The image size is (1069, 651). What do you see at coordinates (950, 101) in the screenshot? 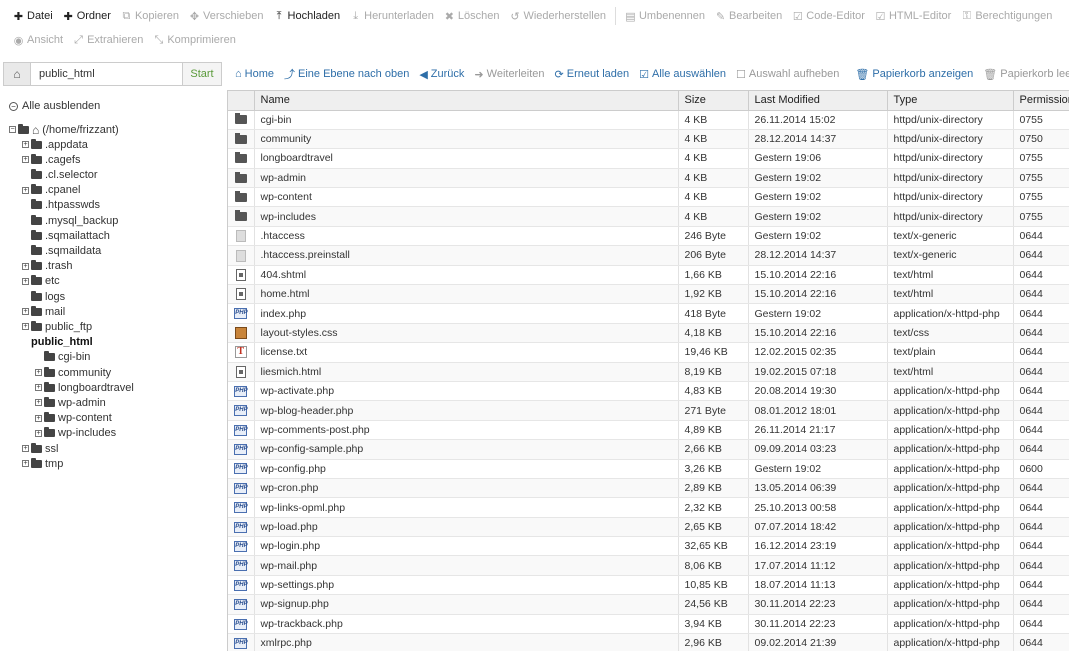
I see `column-type: Type` at bounding box center [950, 101].